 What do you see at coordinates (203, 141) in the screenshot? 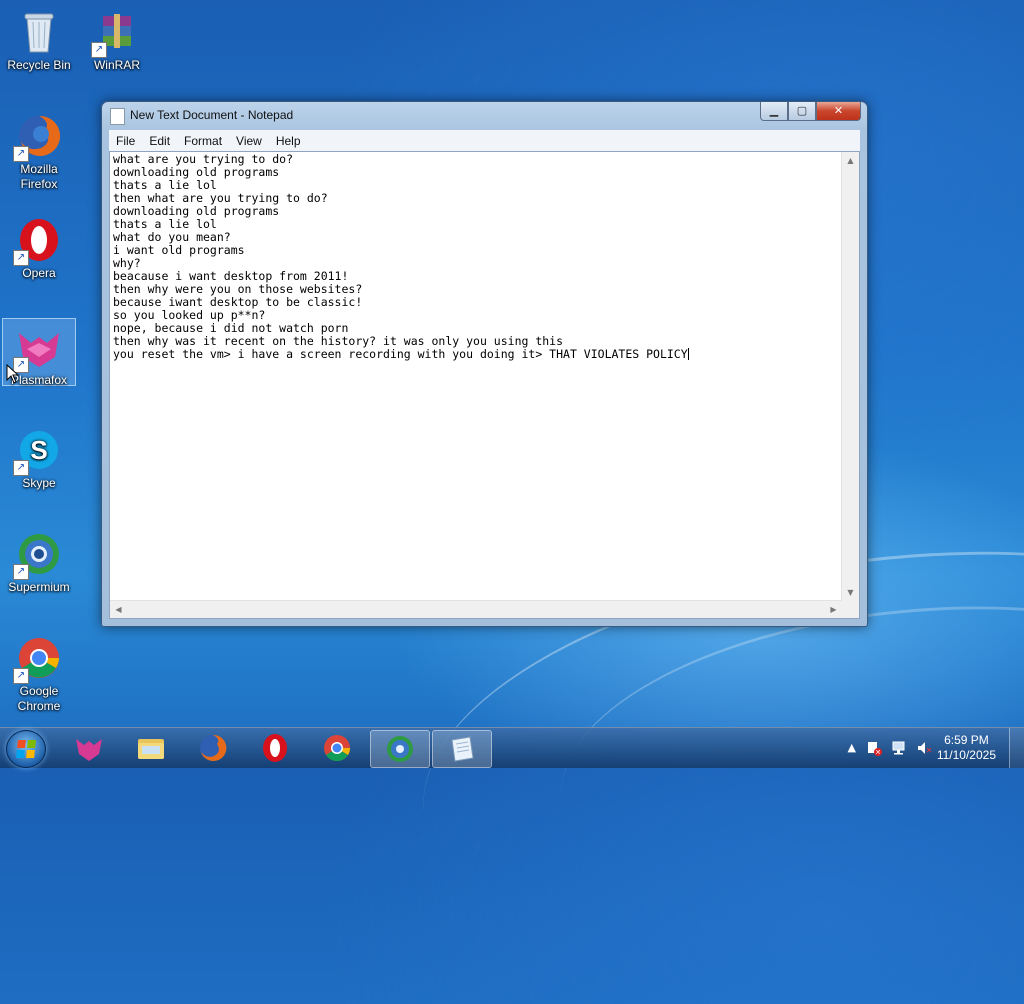
I see `menu-format: Format` at bounding box center [203, 141].